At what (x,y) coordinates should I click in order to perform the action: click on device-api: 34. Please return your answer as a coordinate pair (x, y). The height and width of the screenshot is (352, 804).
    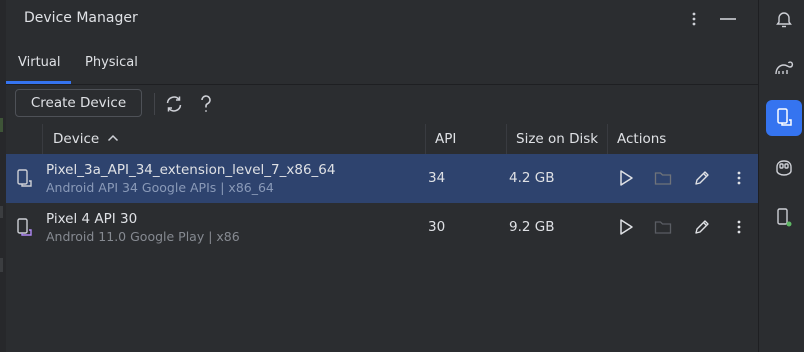
    Looking at the image, I should click on (437, 178).